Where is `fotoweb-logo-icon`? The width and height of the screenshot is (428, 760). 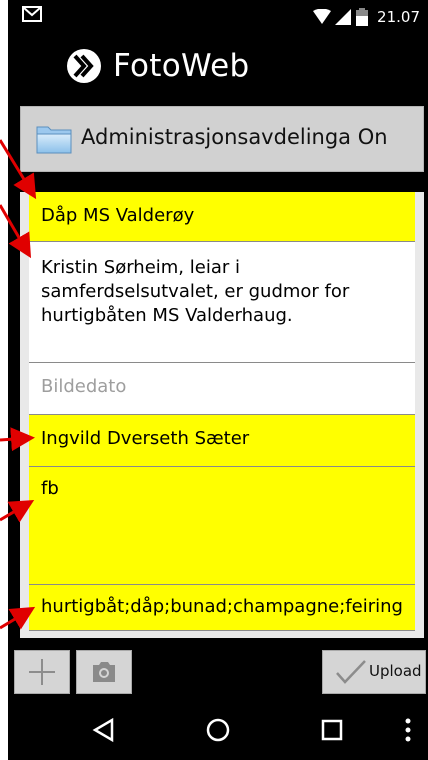 fotoweb-logo-icon is located at coordinates (84, 66).